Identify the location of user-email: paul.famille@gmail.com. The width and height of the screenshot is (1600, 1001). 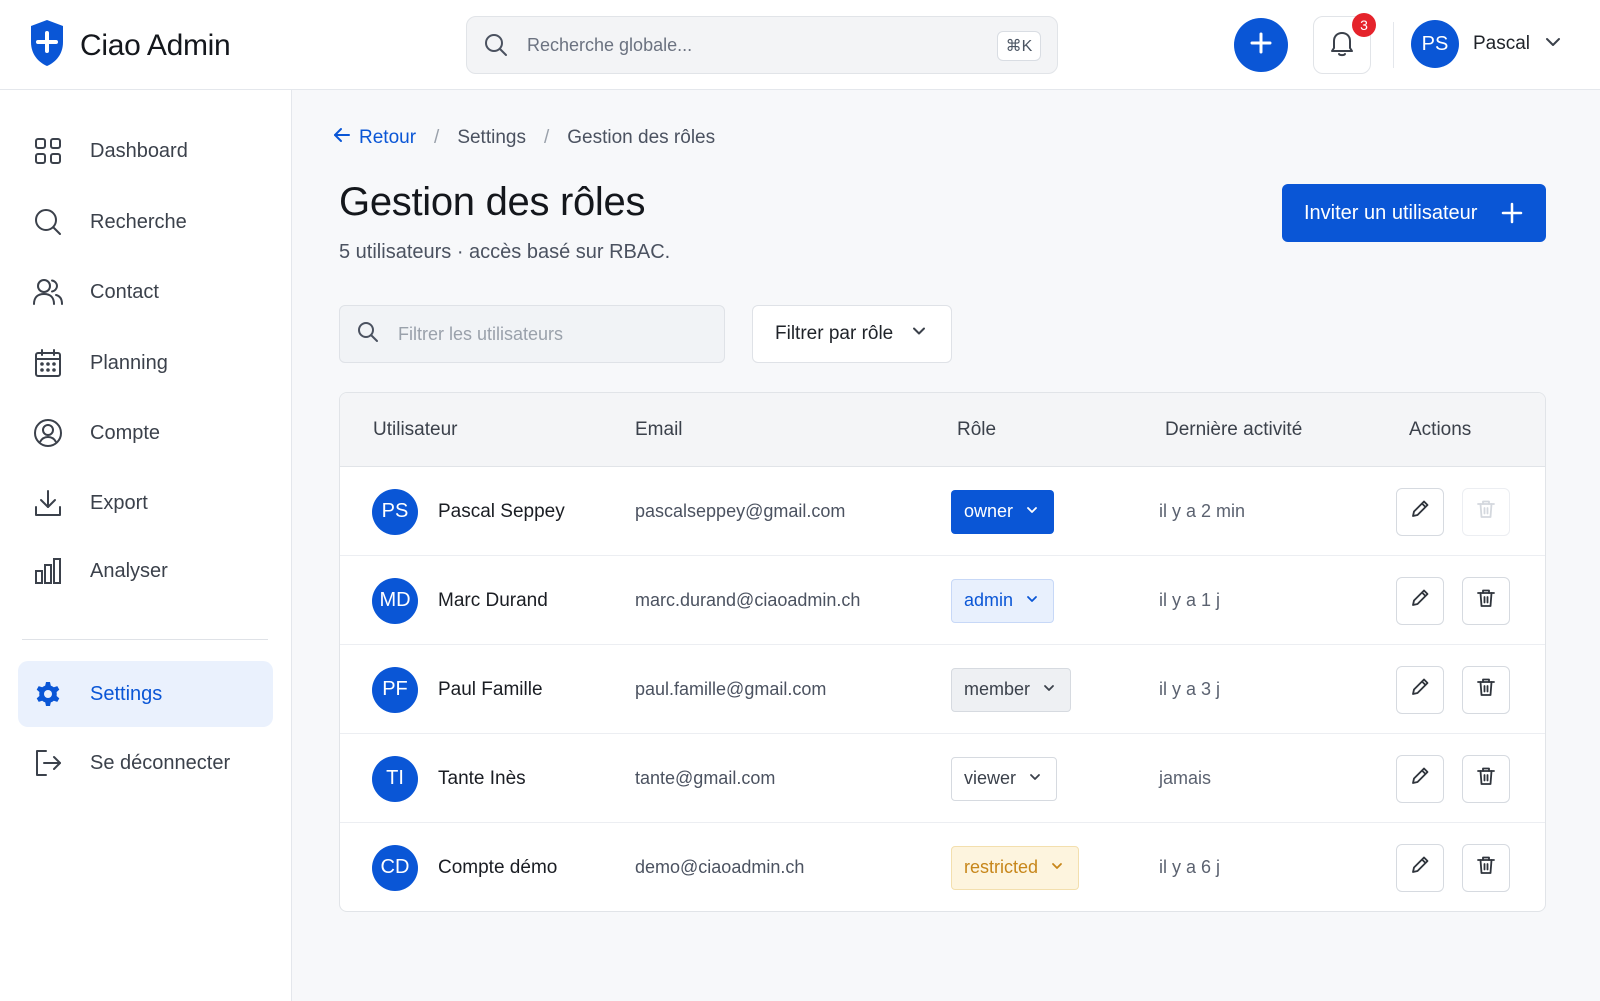
(731, 689).